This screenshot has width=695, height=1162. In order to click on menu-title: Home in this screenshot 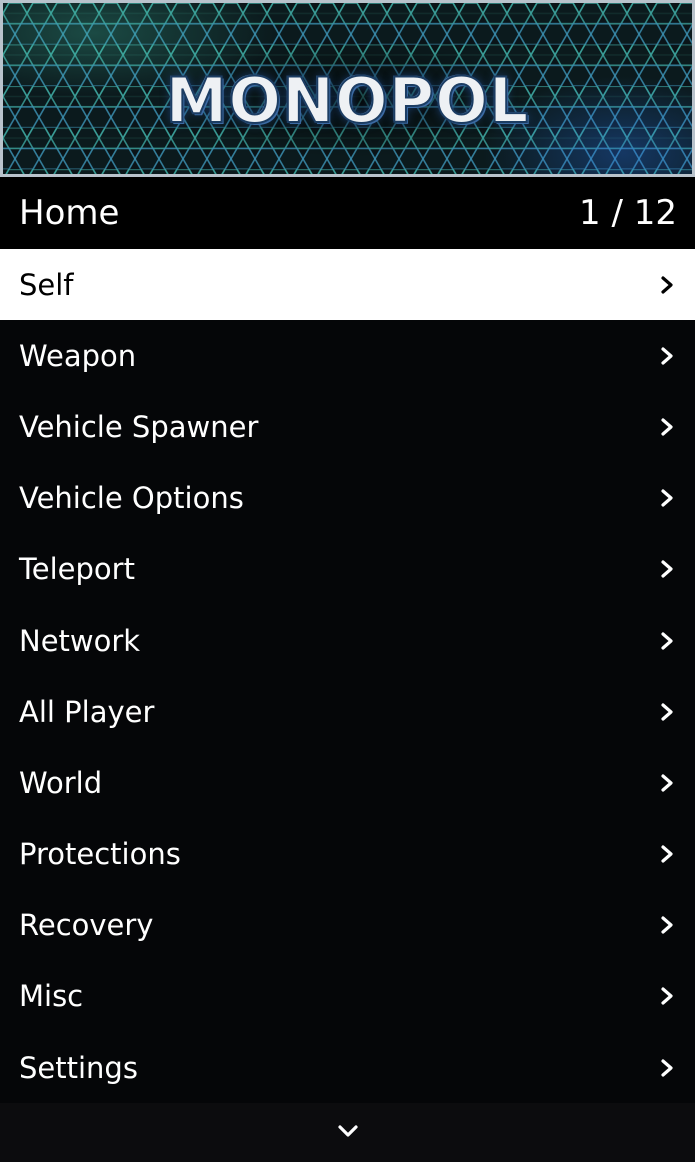, I will do `click(69, 213)`.